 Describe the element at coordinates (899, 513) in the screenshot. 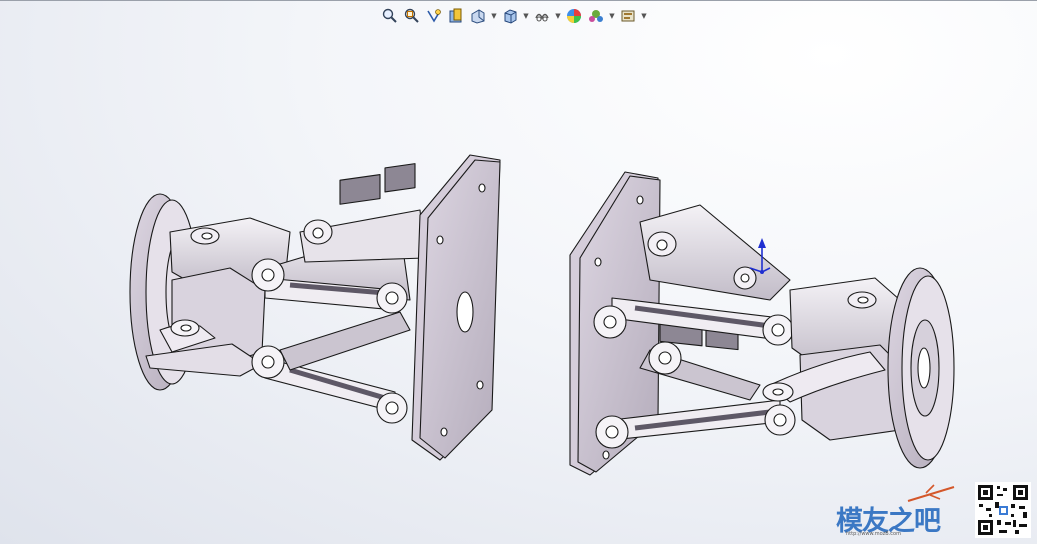

I see `site-watermark: 模友之吧 http://www.mozB.com` at that location.